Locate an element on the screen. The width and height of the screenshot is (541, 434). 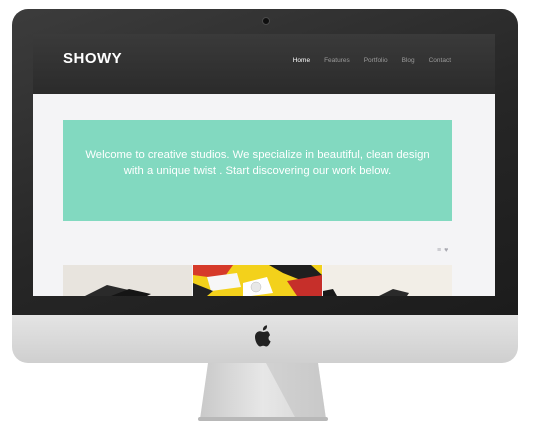
camera-icon is located at coordinates (266, 21).